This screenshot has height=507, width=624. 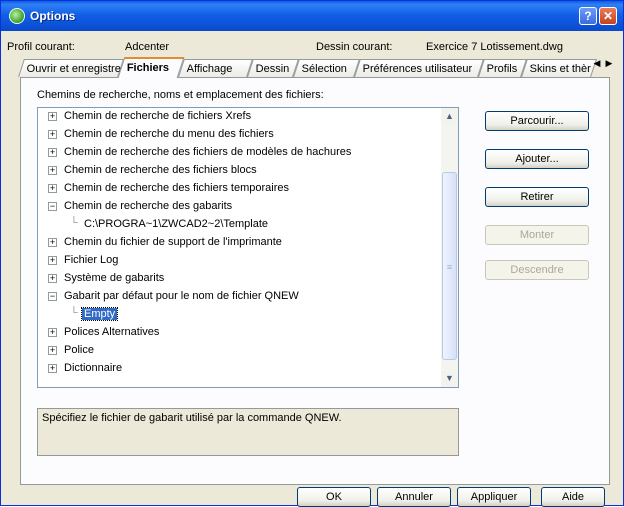 What do you see at coordinates (151, 67) in the screenshot?
I see `tab-fichiers: Fichiers` at bounding box center [151, 67].